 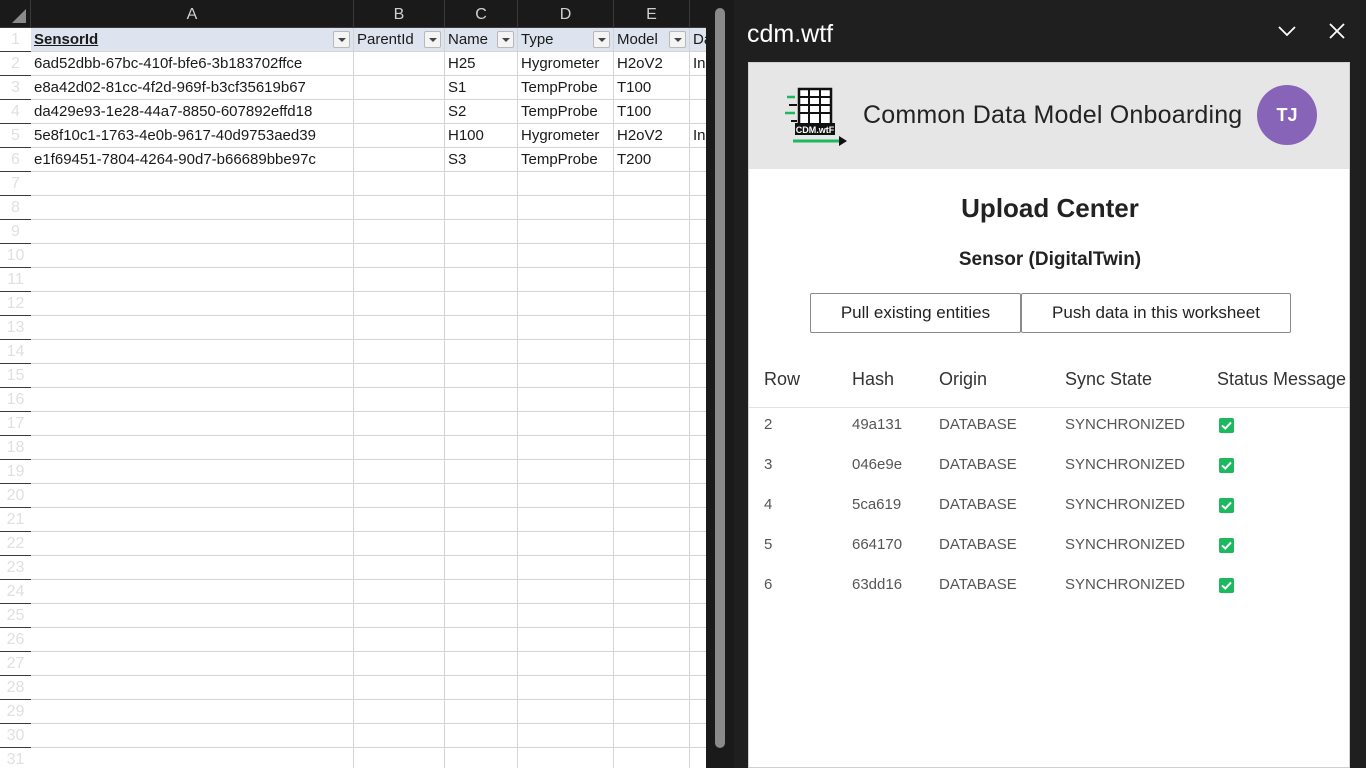 I want to click on row-header: 7, so click(x=15, y=184).